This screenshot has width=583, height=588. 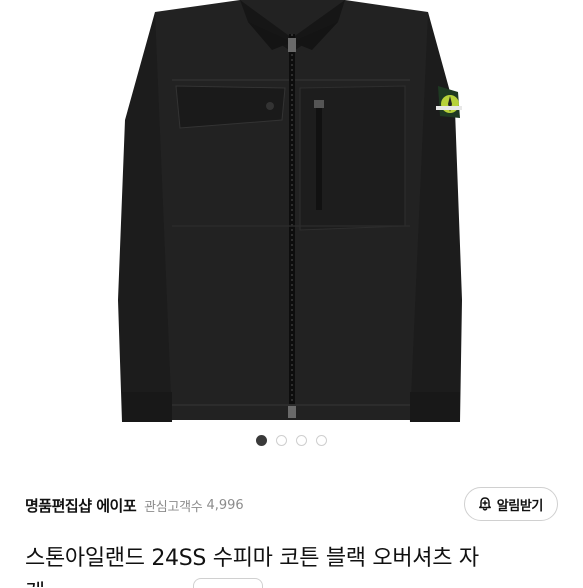 I want to click on image-pagination, so click(x=291, y=440).